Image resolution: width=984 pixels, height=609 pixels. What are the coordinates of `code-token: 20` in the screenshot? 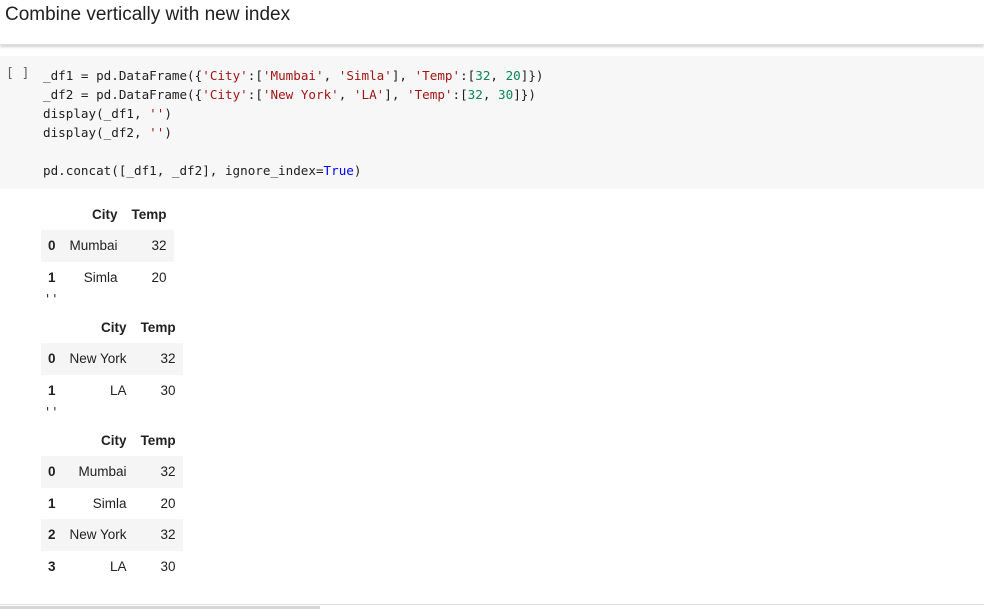 It's located at (513, 75).